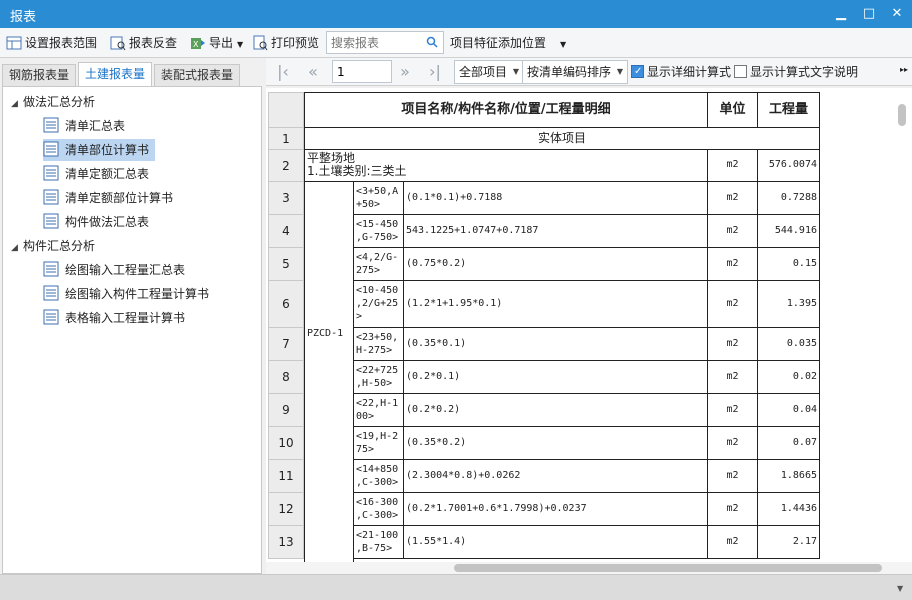  I want to click on tab-civil: 土建报表量, so click(115, 74).